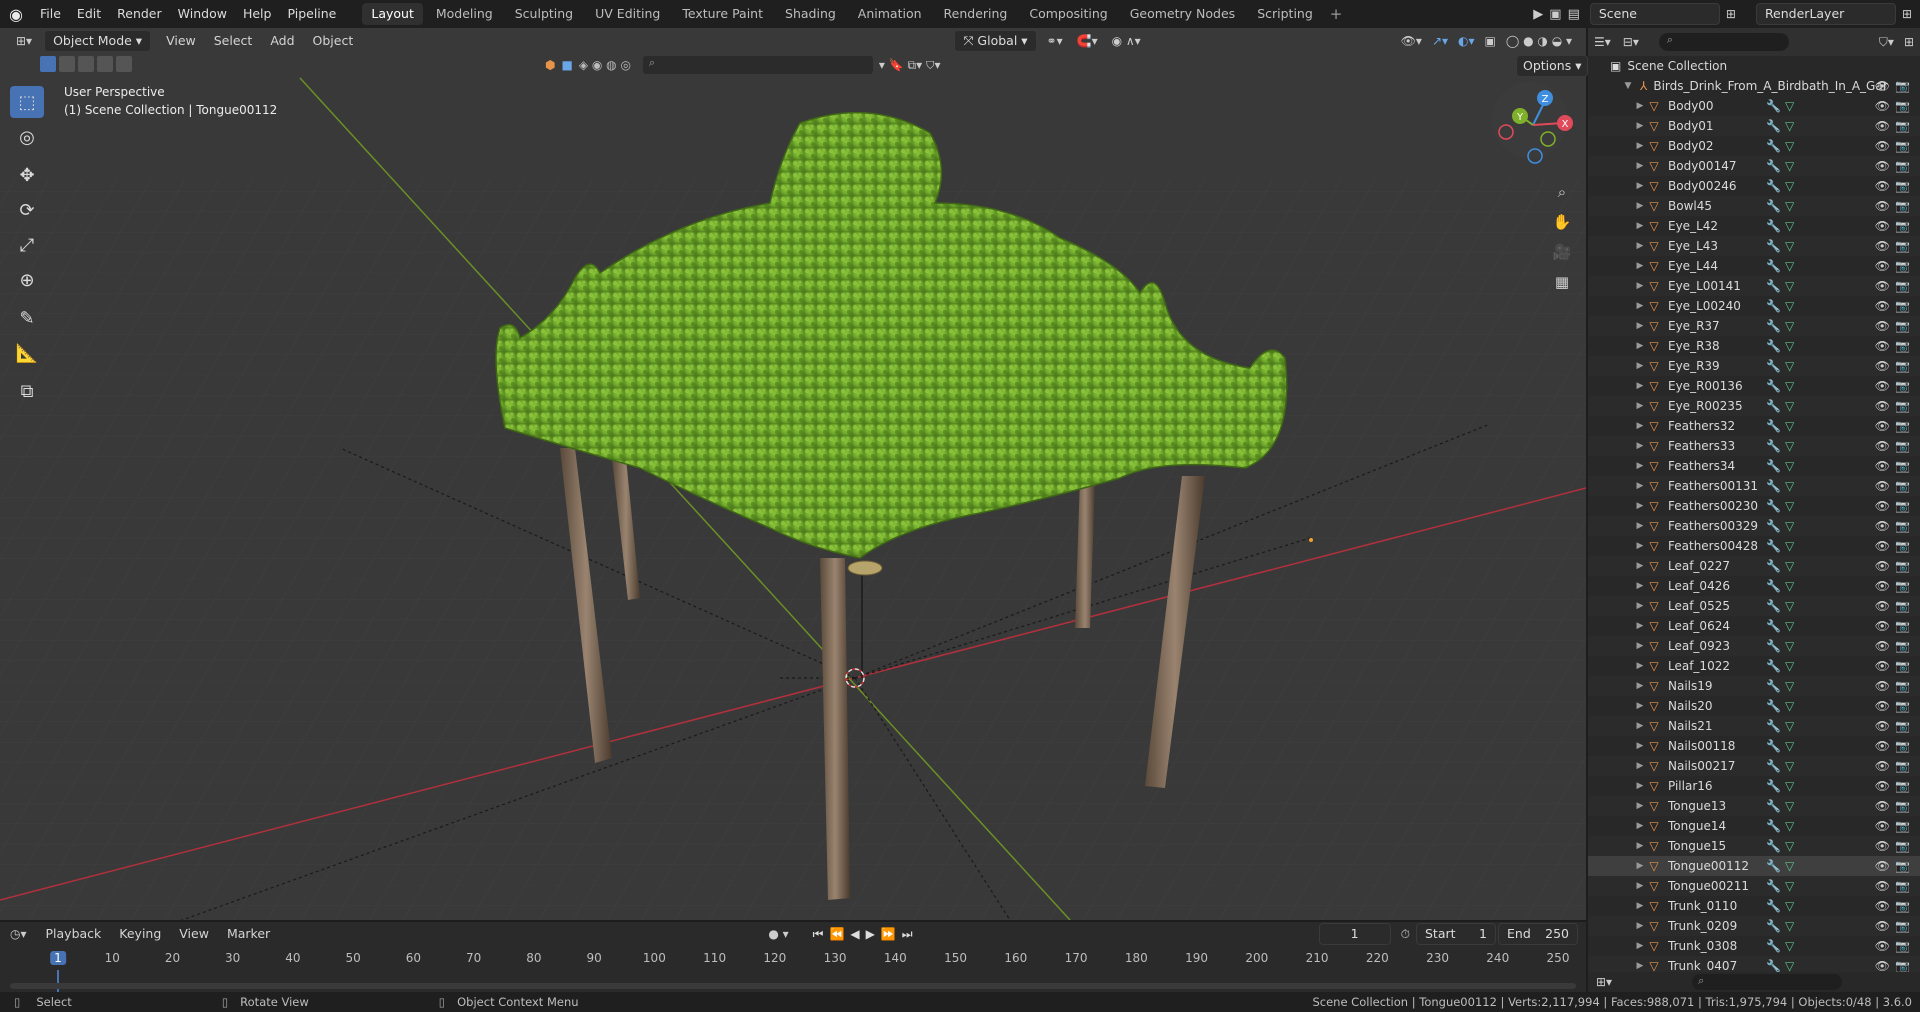 The height and width of the screenshot is (1012, 1920). I want to click on pivot-icon: ⚭▾, so click(1055, 41).